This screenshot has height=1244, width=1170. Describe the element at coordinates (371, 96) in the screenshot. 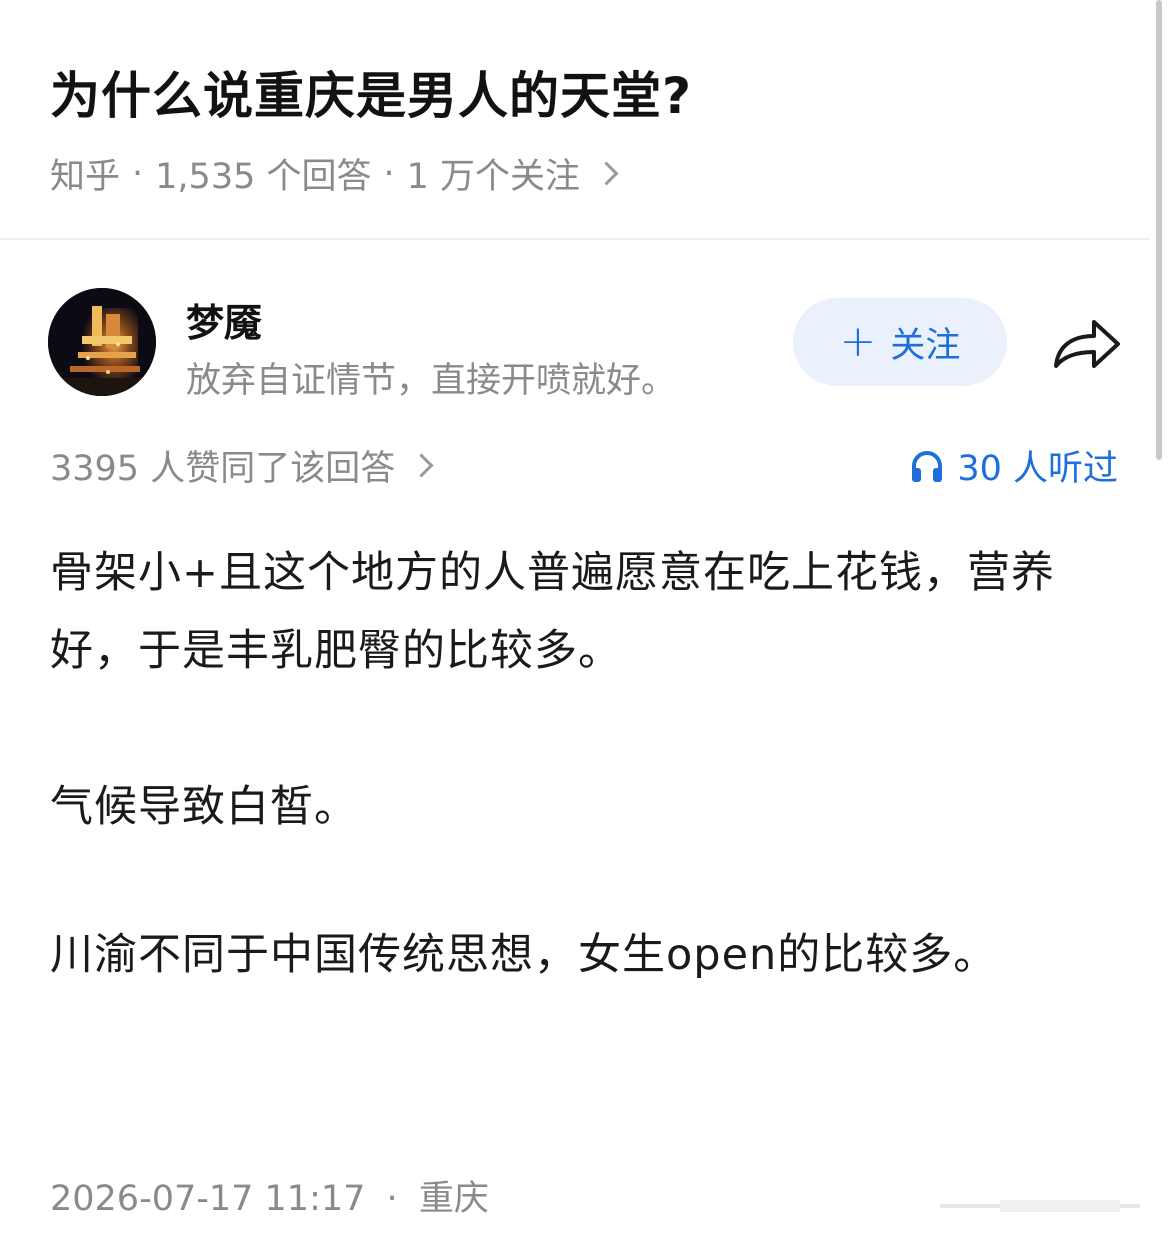

I see `question-title: 为什么说重庆是男人的天堂?` at that location.